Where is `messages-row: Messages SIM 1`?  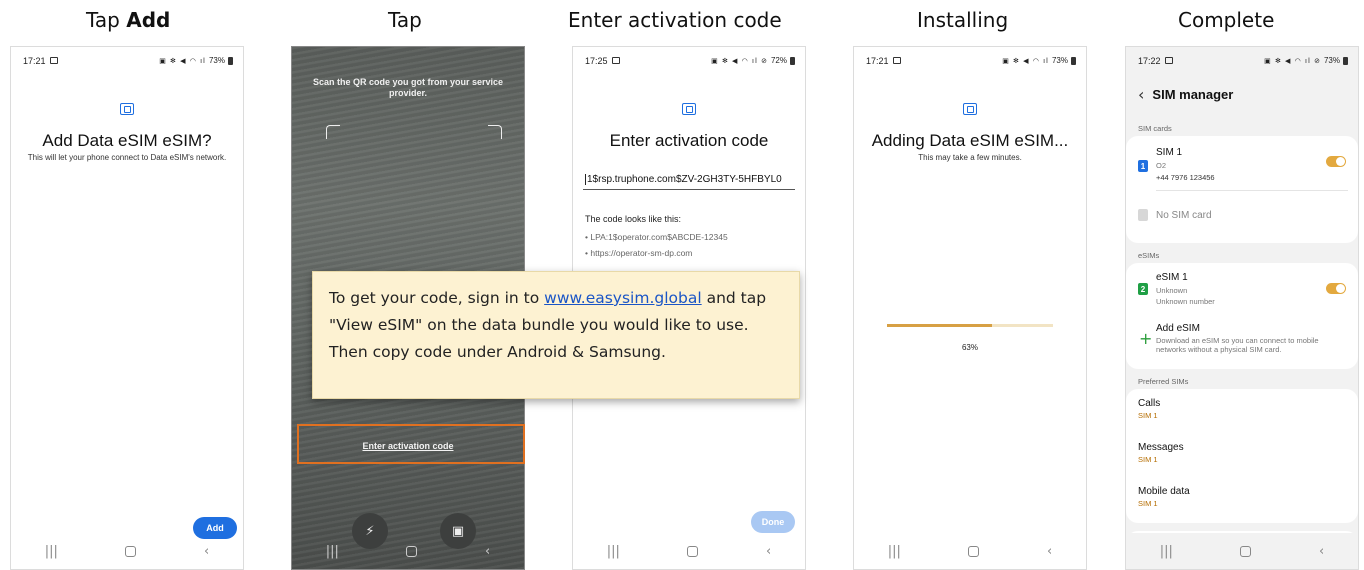 messages-row: Messages SIM 1 is located at coordinates (1242, 455).